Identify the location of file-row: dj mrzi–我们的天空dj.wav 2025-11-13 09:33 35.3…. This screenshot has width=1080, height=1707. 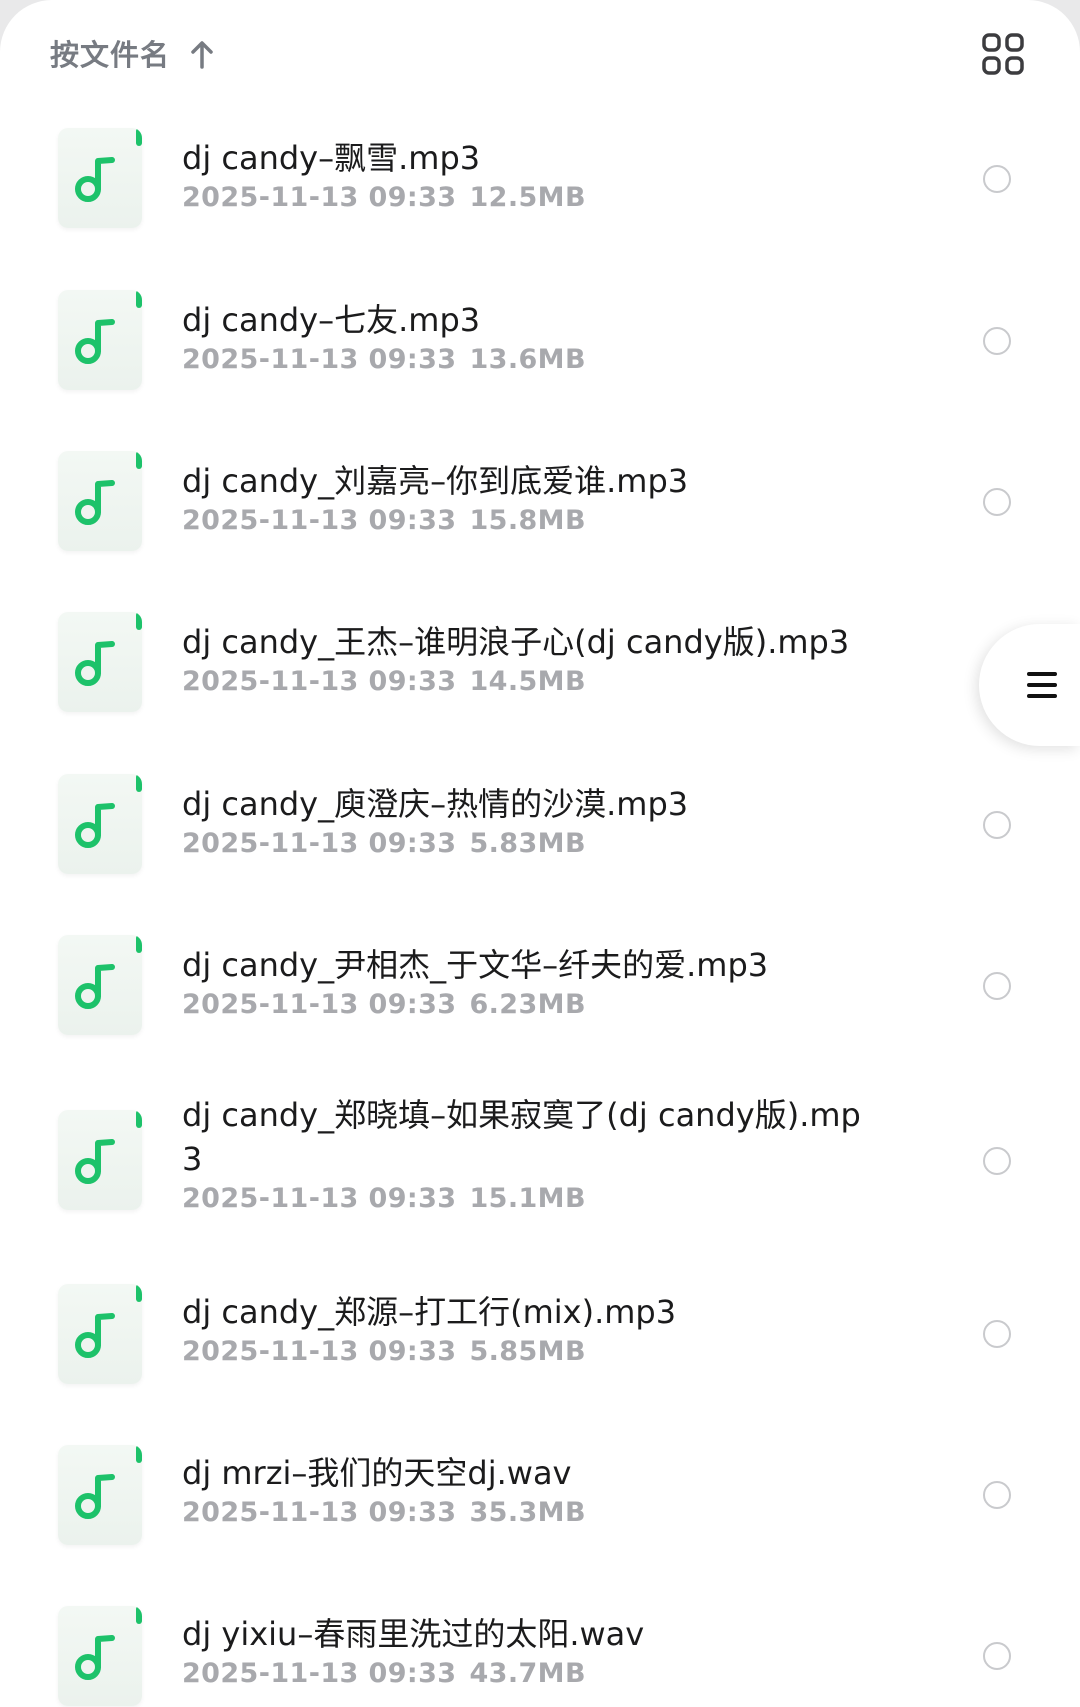
(540, 1522).